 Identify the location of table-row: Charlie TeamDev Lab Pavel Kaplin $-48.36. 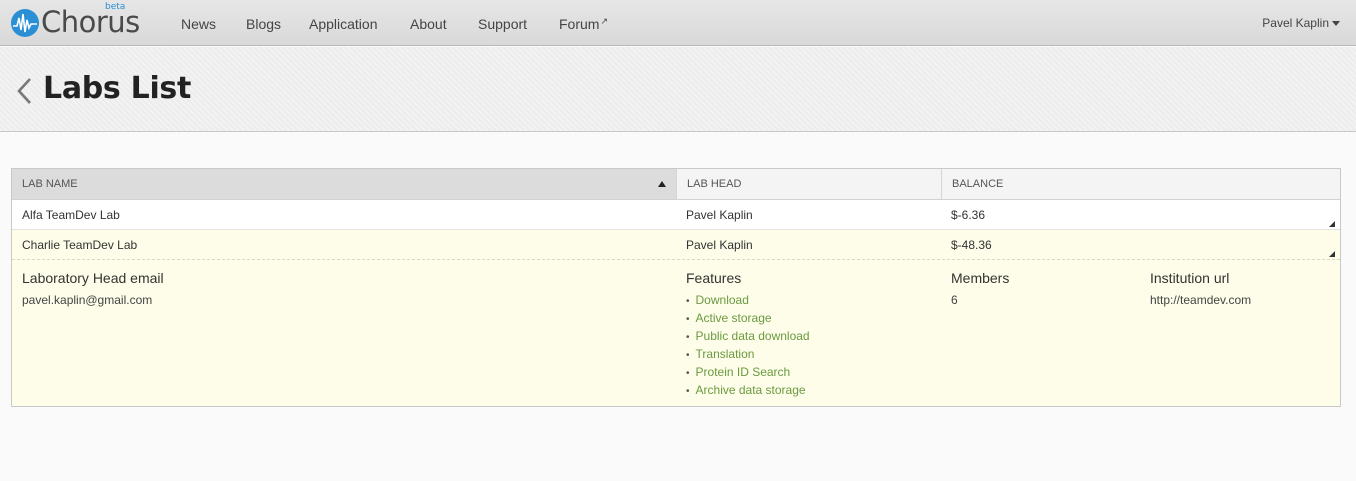
(676, 245).